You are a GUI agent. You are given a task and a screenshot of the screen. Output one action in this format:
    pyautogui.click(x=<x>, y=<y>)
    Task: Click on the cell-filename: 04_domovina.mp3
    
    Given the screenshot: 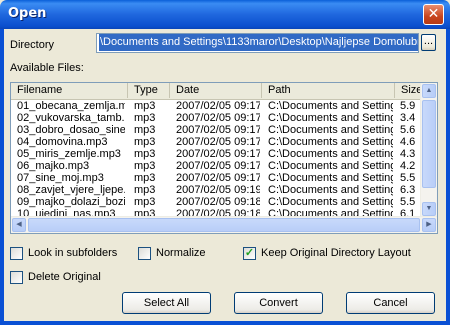 What is the action you would take?
    pyautogui.click(x=62, y=142)
    